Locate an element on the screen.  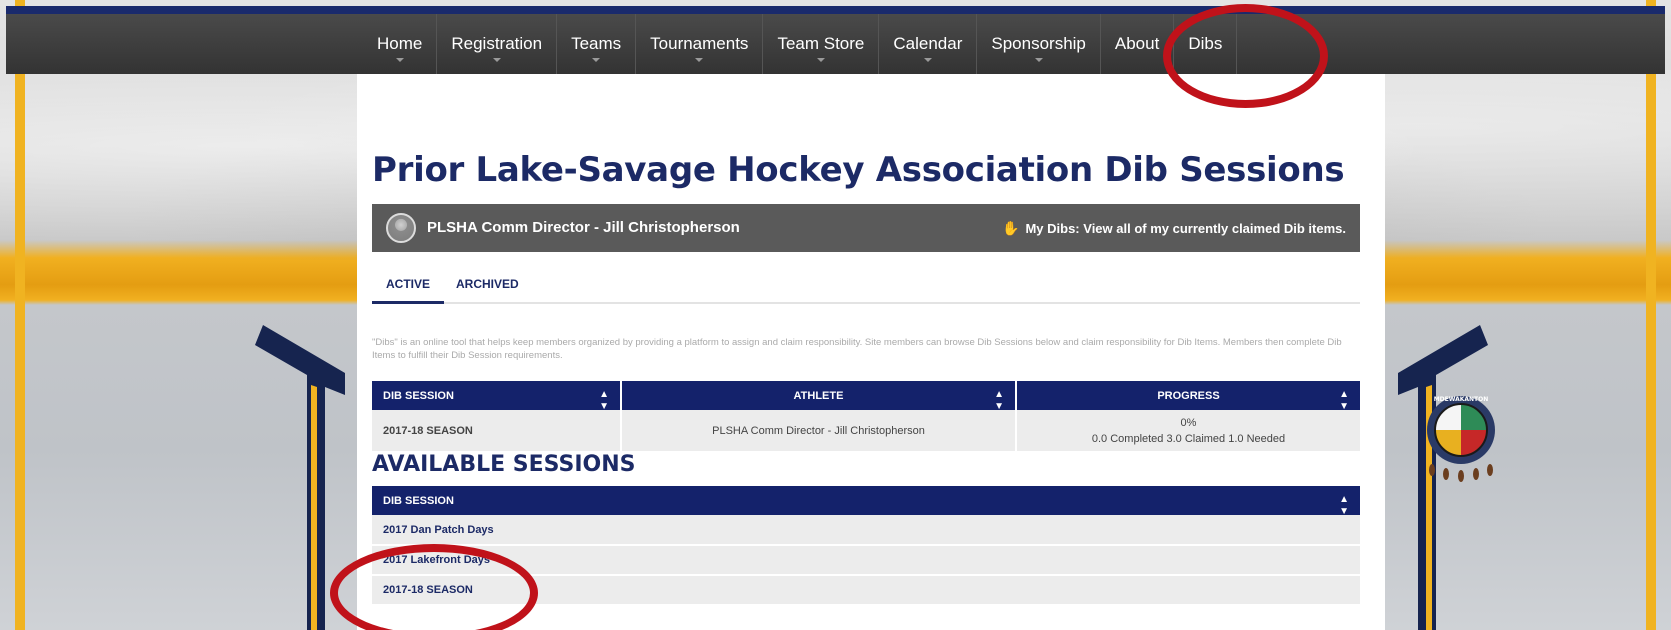
nav-team-store: Team Store is located at coordinates (821, 44).